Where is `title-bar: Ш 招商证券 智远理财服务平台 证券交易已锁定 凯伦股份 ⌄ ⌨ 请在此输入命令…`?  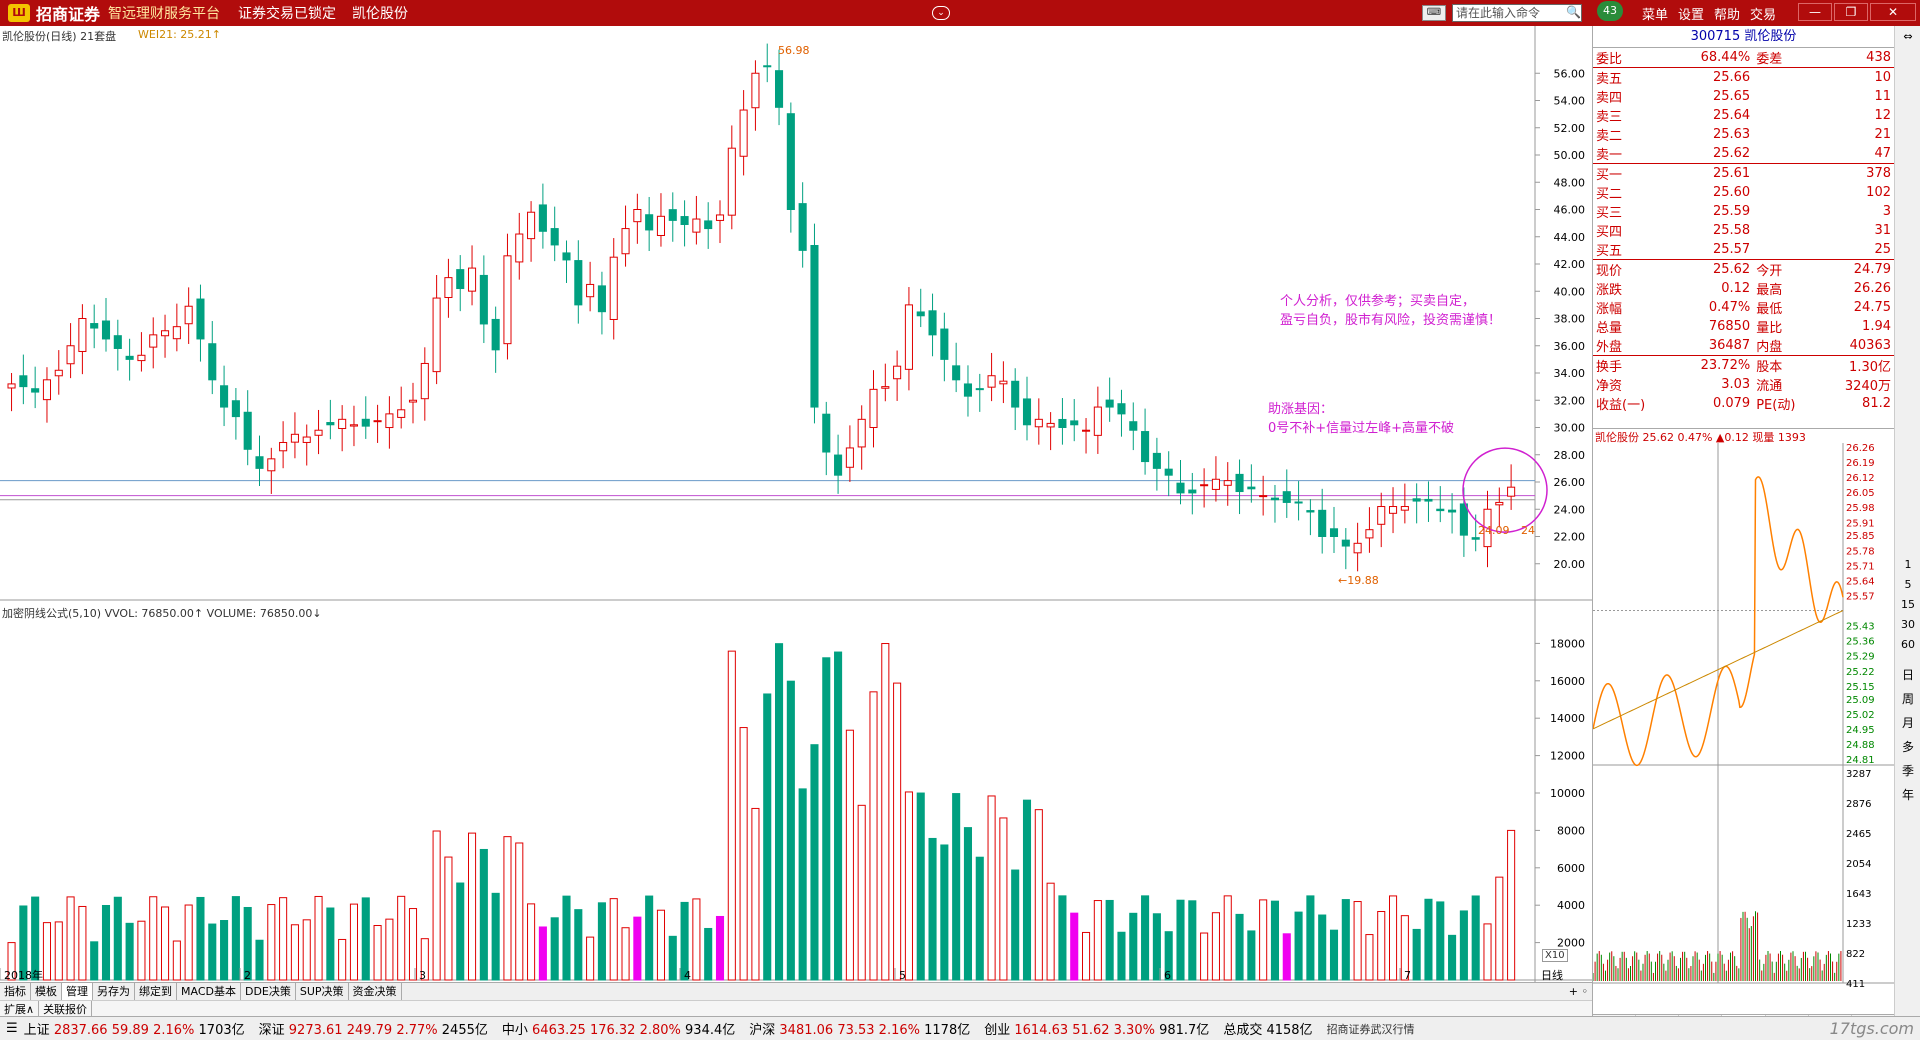
title-bar: Ш 招商证券 智远理财服务平台 证券交易已锁定 凯伦股份 ⌄ ⌨ 请在此输入命令… is located at coordinates (960, 13).